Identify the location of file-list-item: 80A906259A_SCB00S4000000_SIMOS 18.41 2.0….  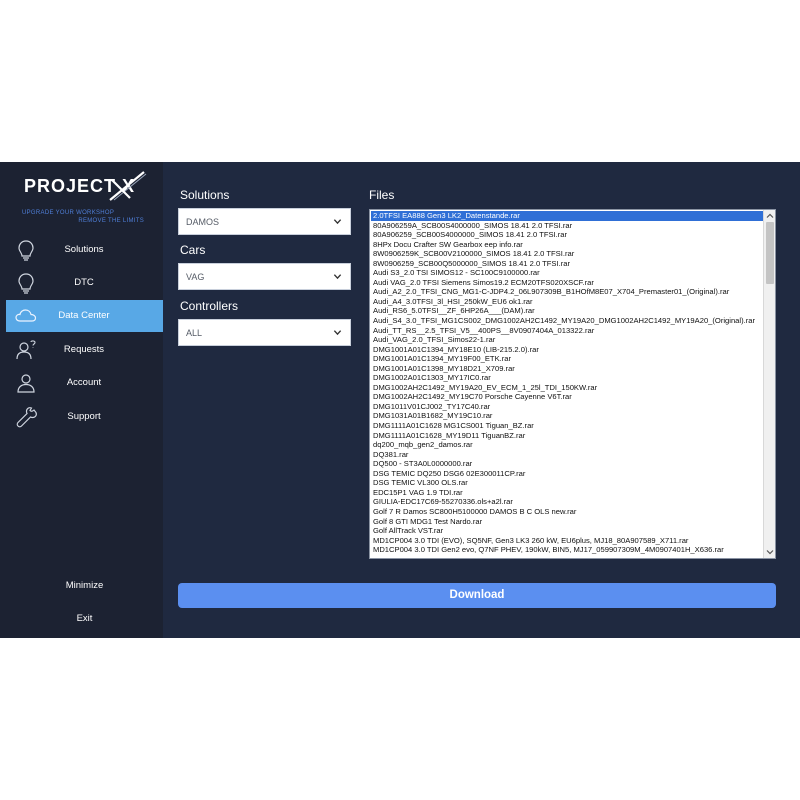
(567, 226).